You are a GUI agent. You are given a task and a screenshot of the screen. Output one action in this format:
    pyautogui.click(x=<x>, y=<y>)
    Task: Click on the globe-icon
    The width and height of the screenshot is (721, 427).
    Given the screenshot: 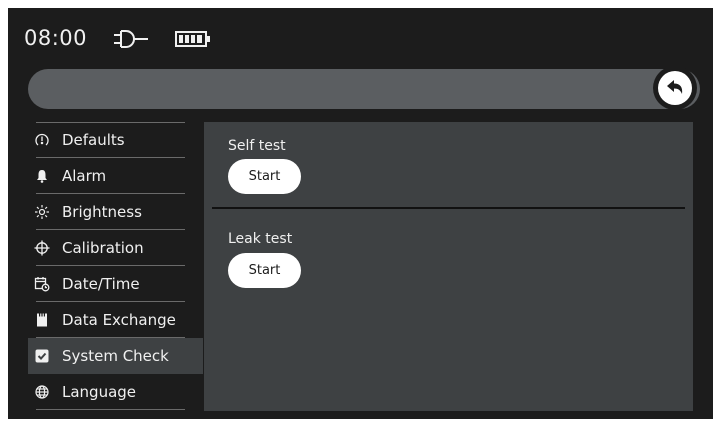 What is the action you would take?
    pyautogui.click(x=42, y=392)
    